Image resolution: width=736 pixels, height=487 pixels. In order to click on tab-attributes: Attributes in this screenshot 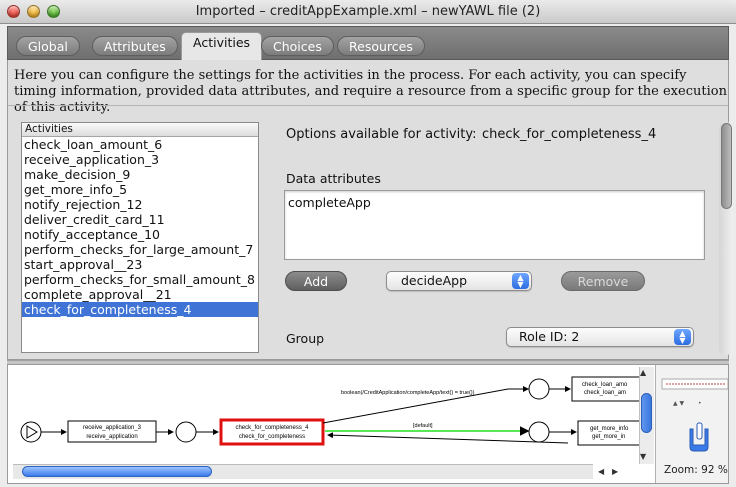, I will do `click(135, 46)`.